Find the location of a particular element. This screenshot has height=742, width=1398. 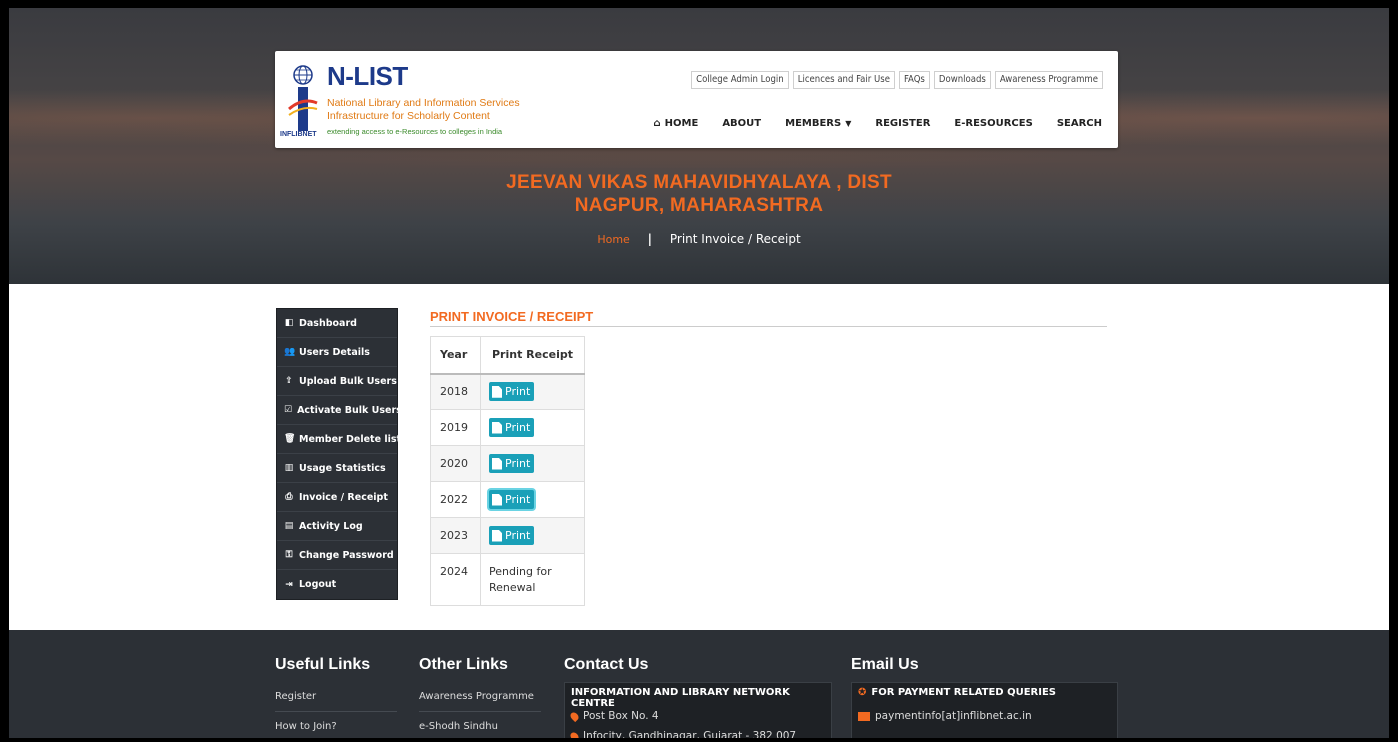

contact-address: Infocity, Gandhinagar, Gujarat - 382 007 is located at coordinates (682, 734).